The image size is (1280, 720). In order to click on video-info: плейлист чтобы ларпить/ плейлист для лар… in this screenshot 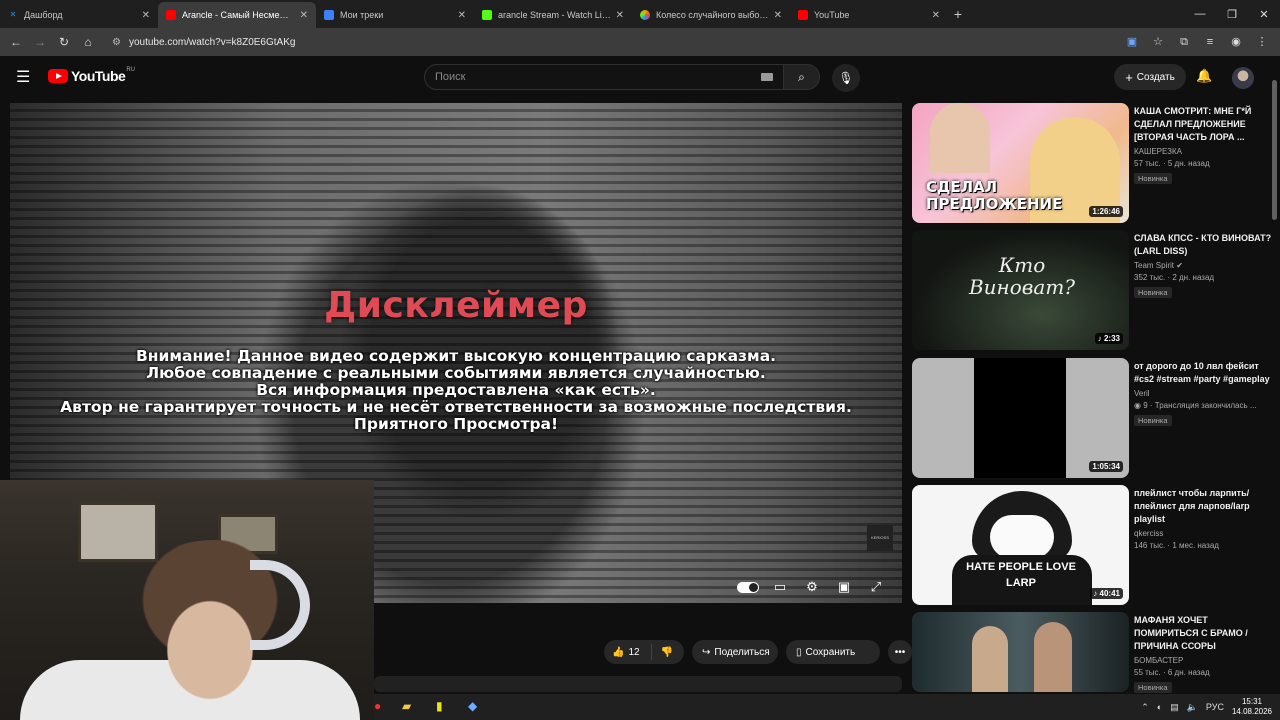, I will do `click(1204, 518)`.